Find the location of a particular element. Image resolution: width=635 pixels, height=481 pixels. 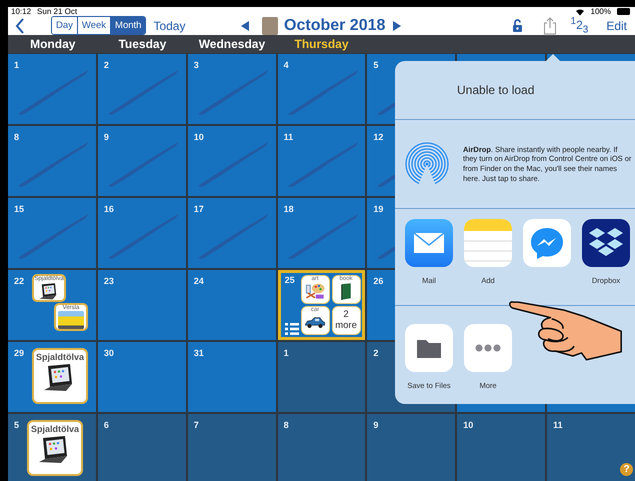

dropbox-icon is located at coordinates (606, 243).